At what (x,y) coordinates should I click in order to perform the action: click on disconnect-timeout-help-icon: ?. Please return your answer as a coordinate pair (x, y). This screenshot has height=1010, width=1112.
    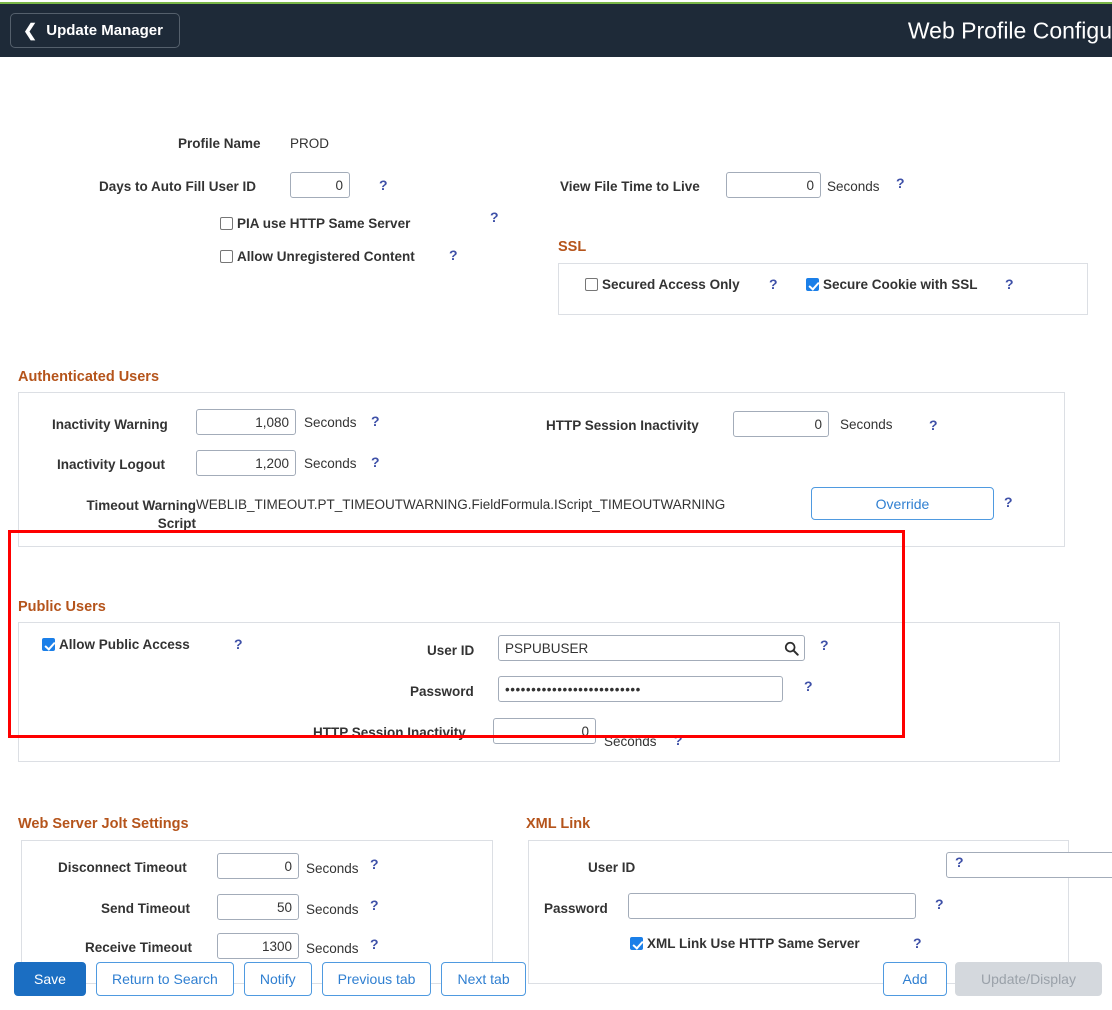
    Looking at the image, I should click on (374, 864).